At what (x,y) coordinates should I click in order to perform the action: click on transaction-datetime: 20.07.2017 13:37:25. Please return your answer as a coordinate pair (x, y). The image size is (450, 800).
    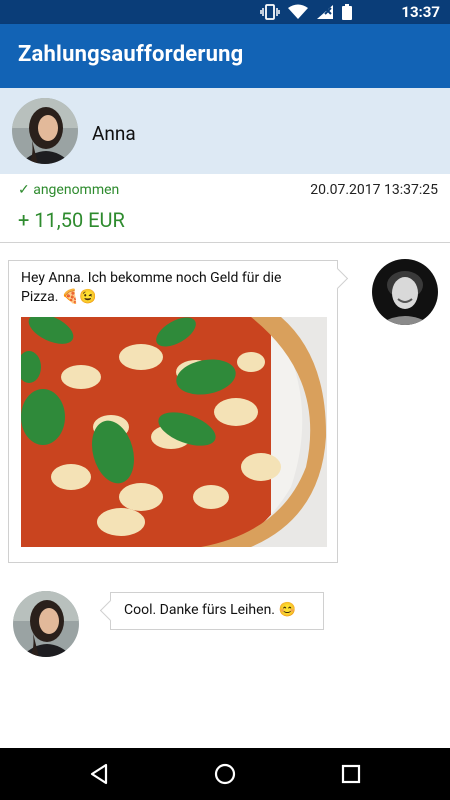
    Looking at the image, I should click on (374, 190).